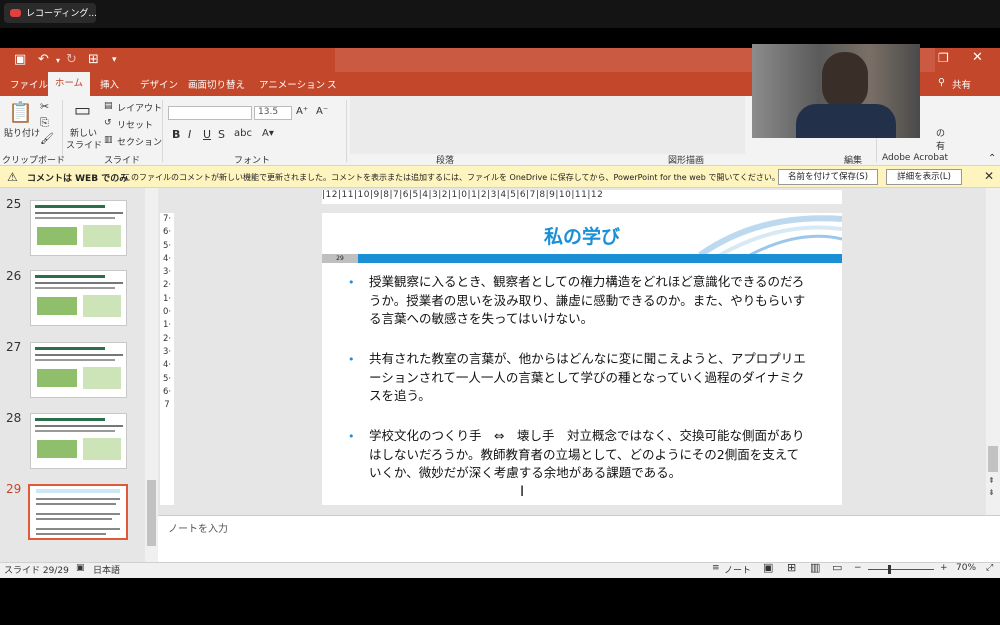  I want to click on zoom-slider, so click(901, 569).